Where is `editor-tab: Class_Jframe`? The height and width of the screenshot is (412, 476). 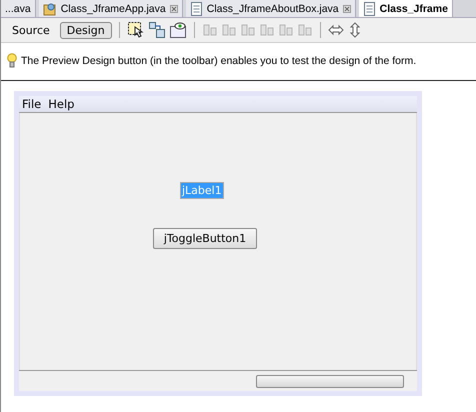 editor-tab: Class_Jframe is located at coordinates (405, 8).